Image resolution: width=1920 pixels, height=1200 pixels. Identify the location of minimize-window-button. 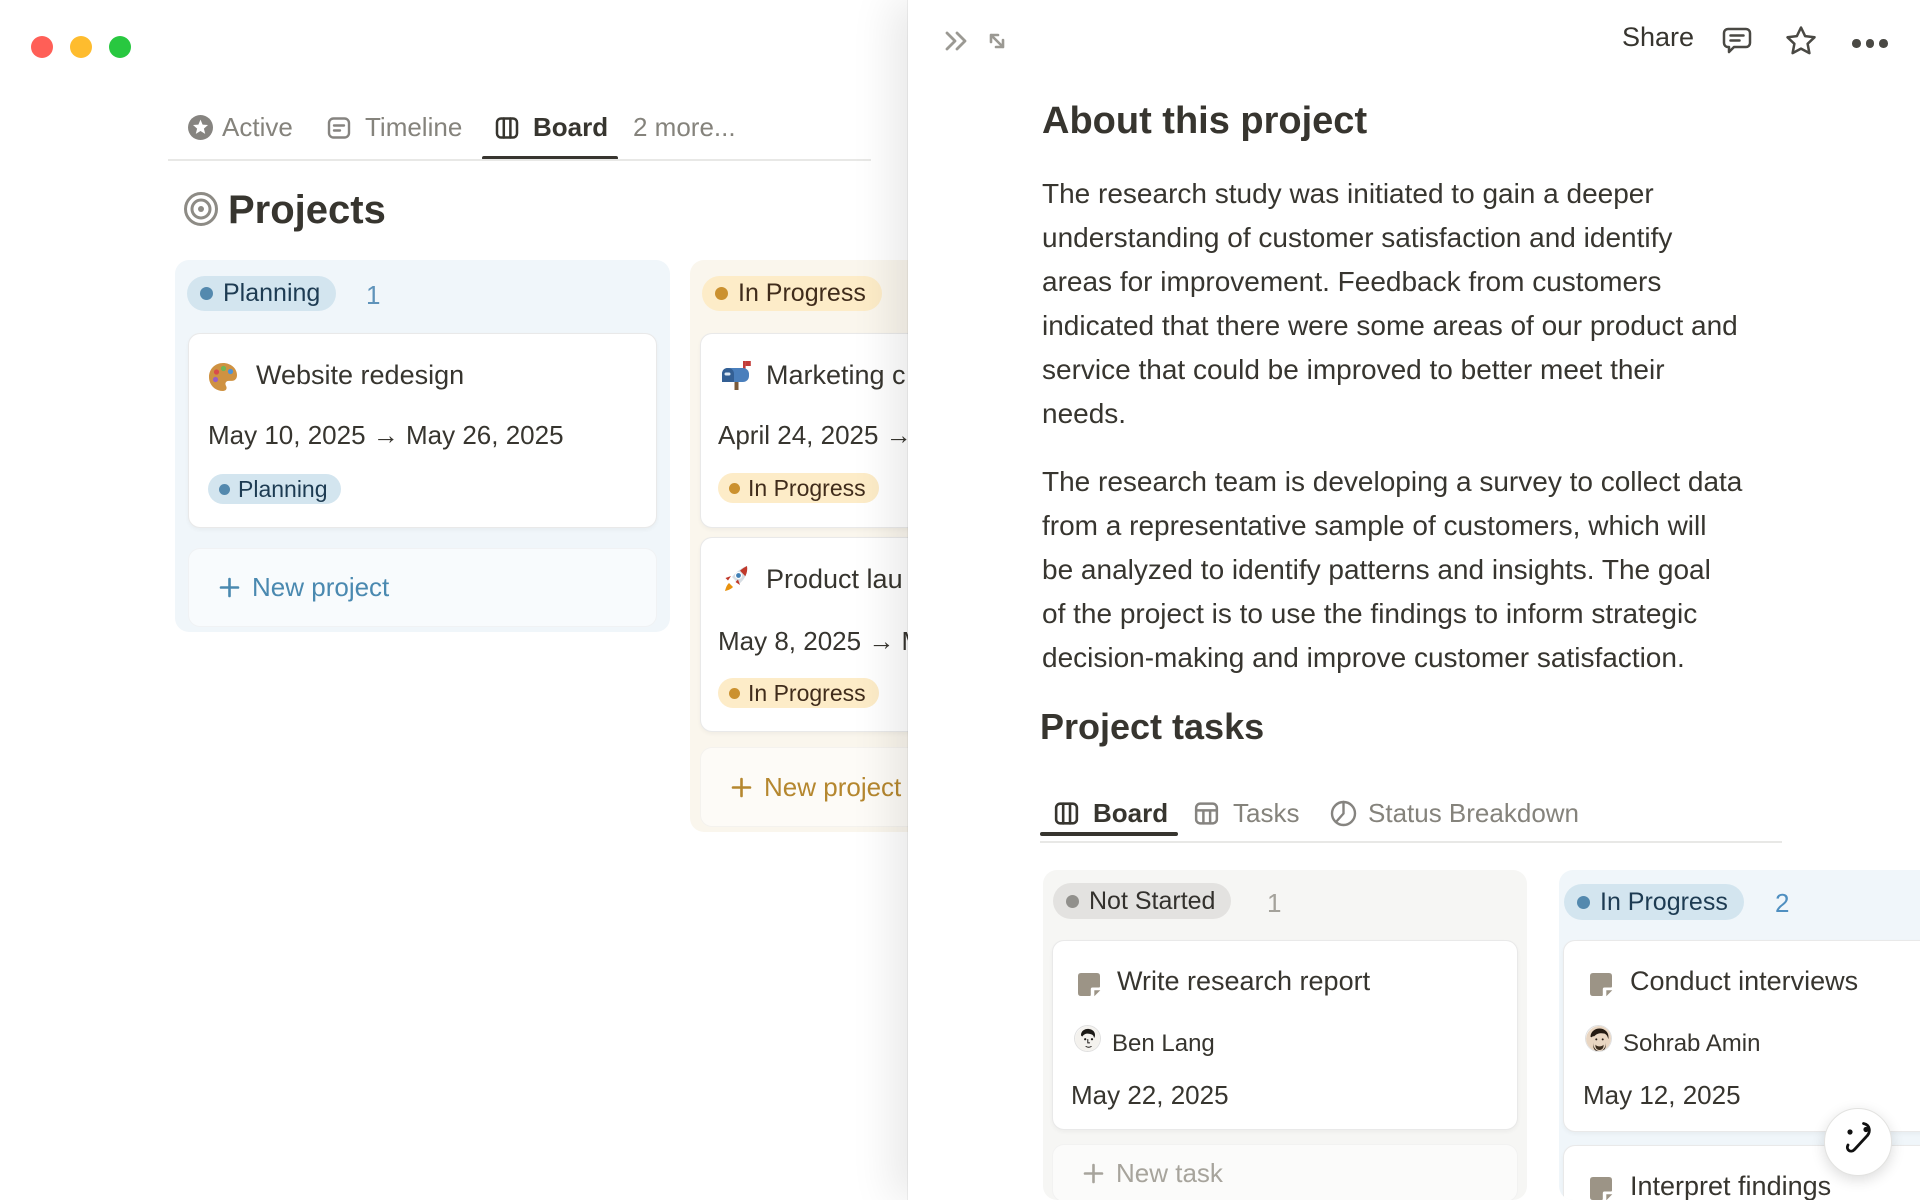
(81, 47).